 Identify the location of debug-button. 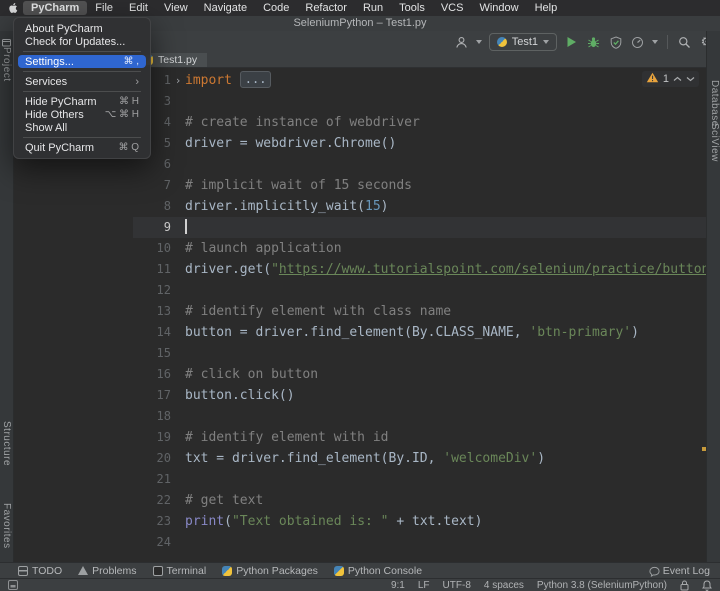
(593, 42).